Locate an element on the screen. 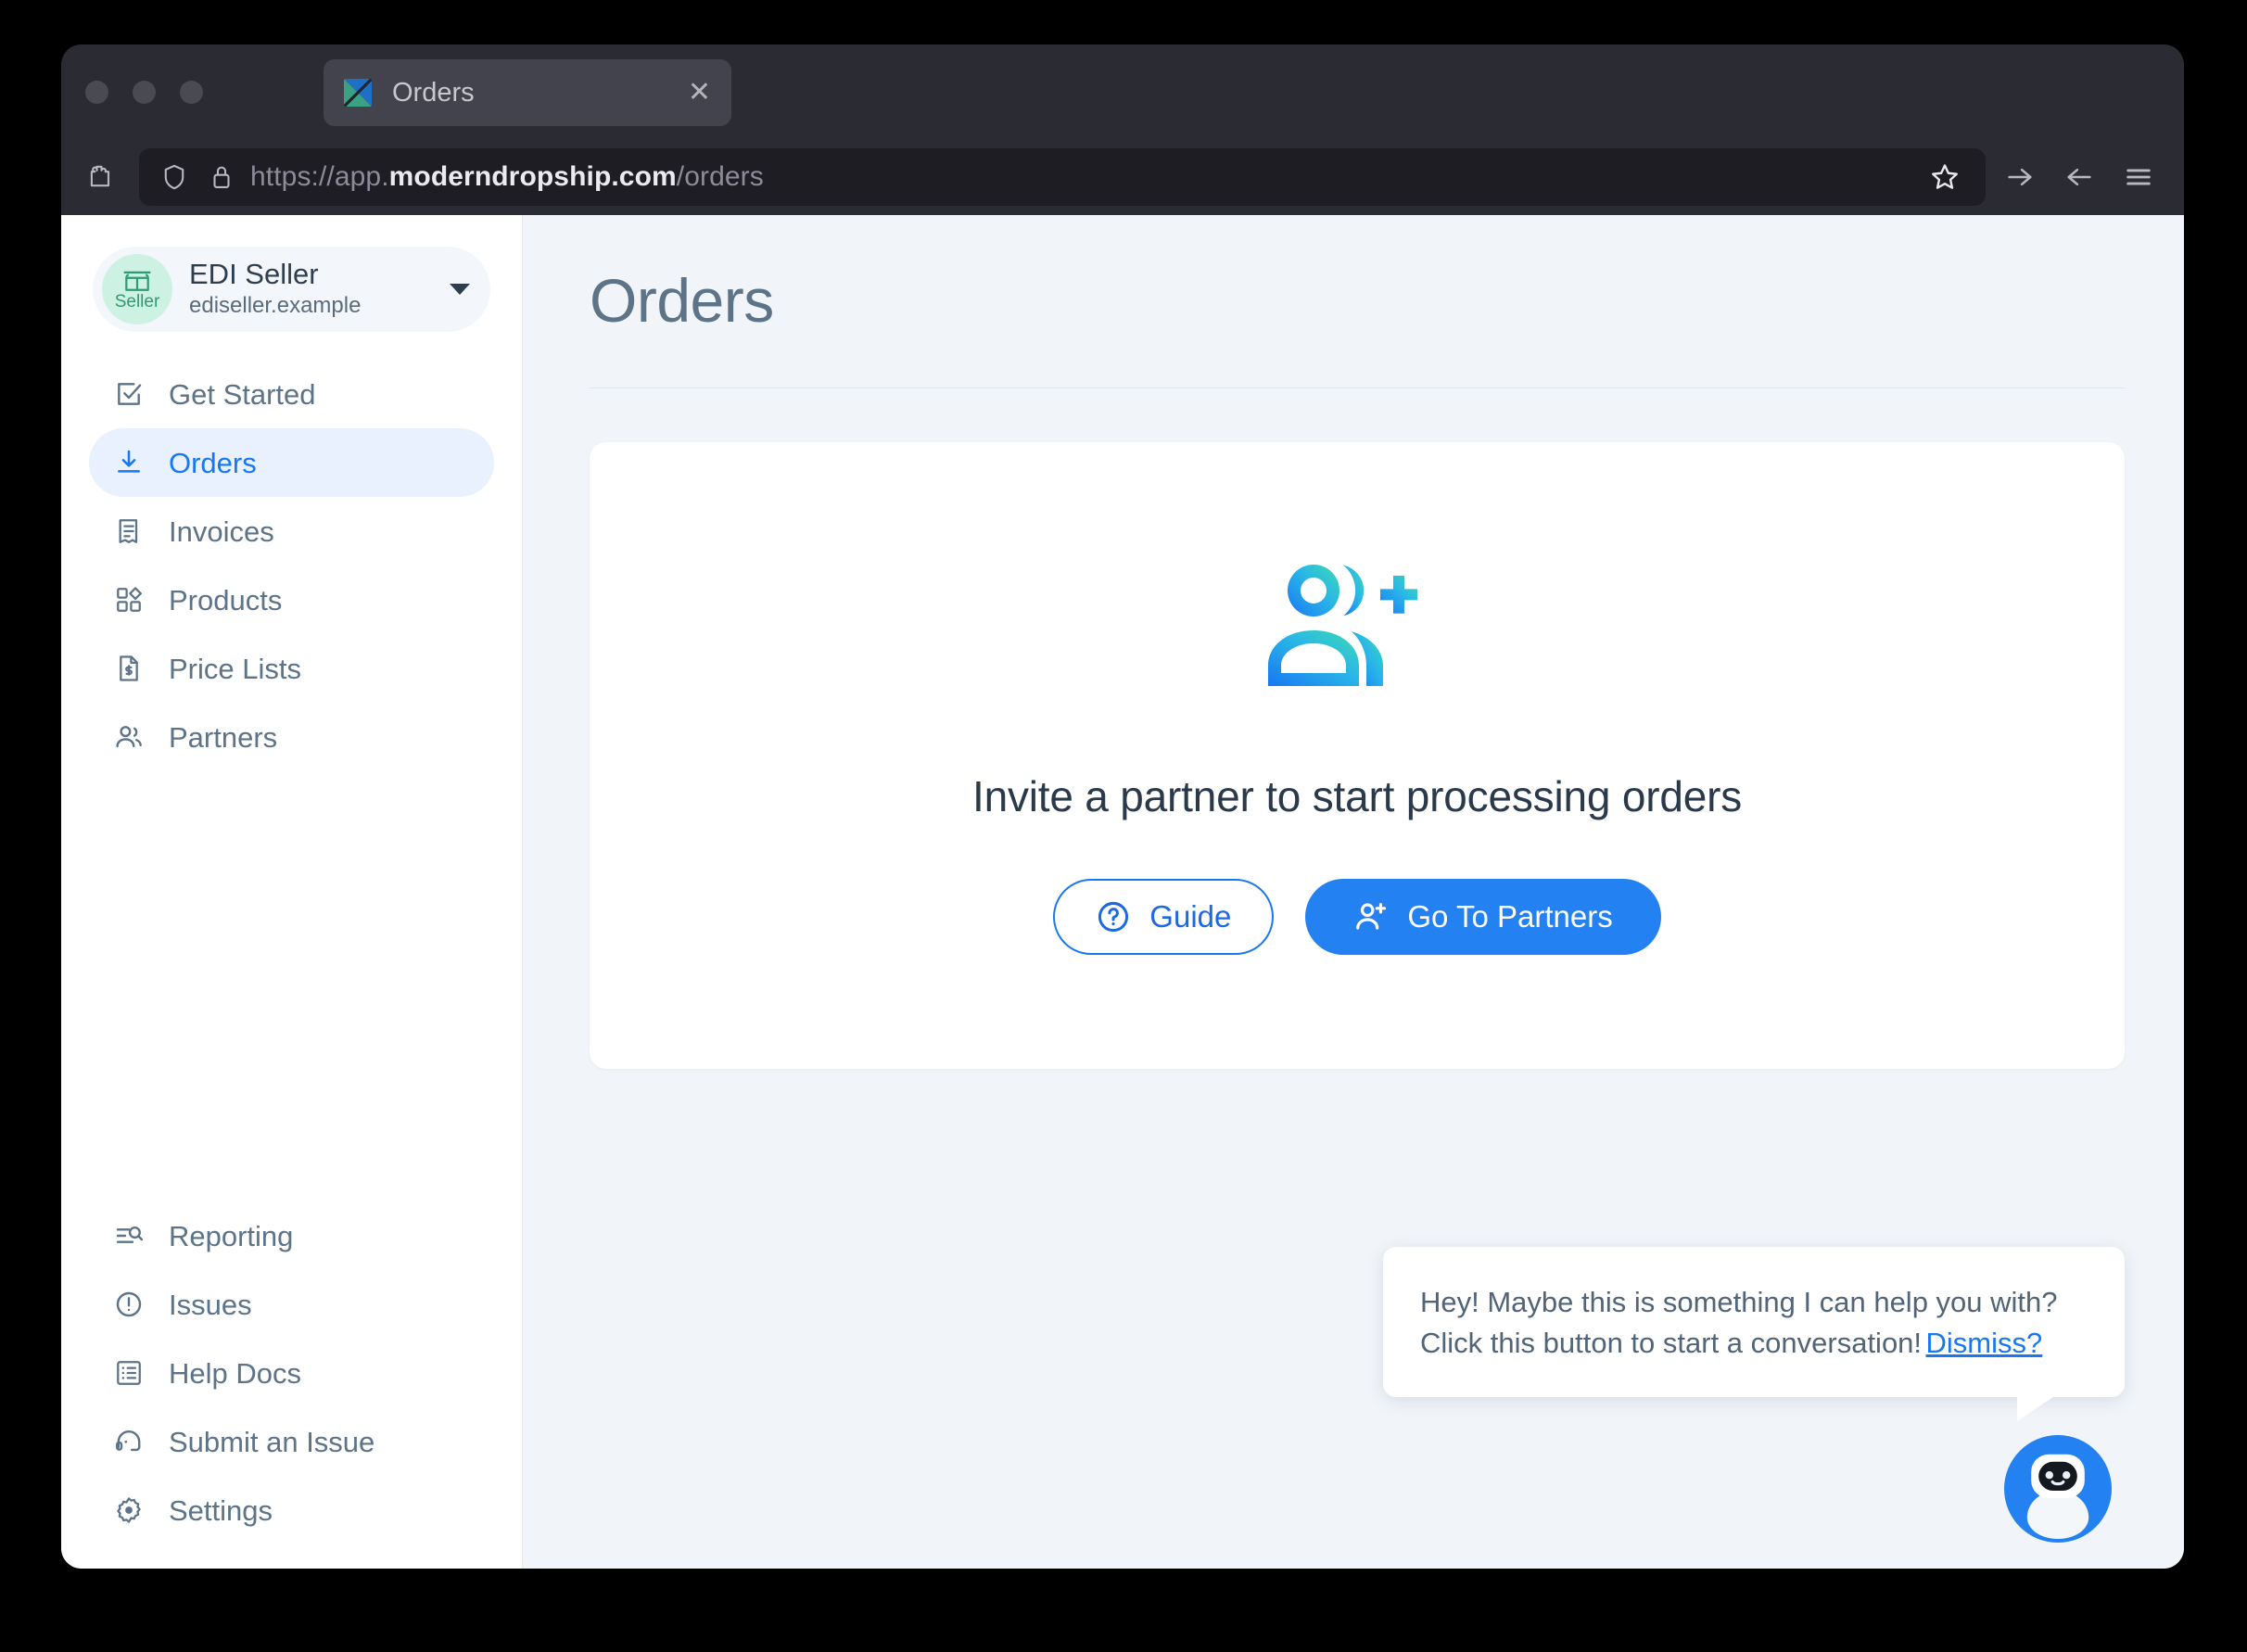 The image size is (2247, 1652). browser-tab-strip: Orders ✕ is located at coordinates (1123, 91).